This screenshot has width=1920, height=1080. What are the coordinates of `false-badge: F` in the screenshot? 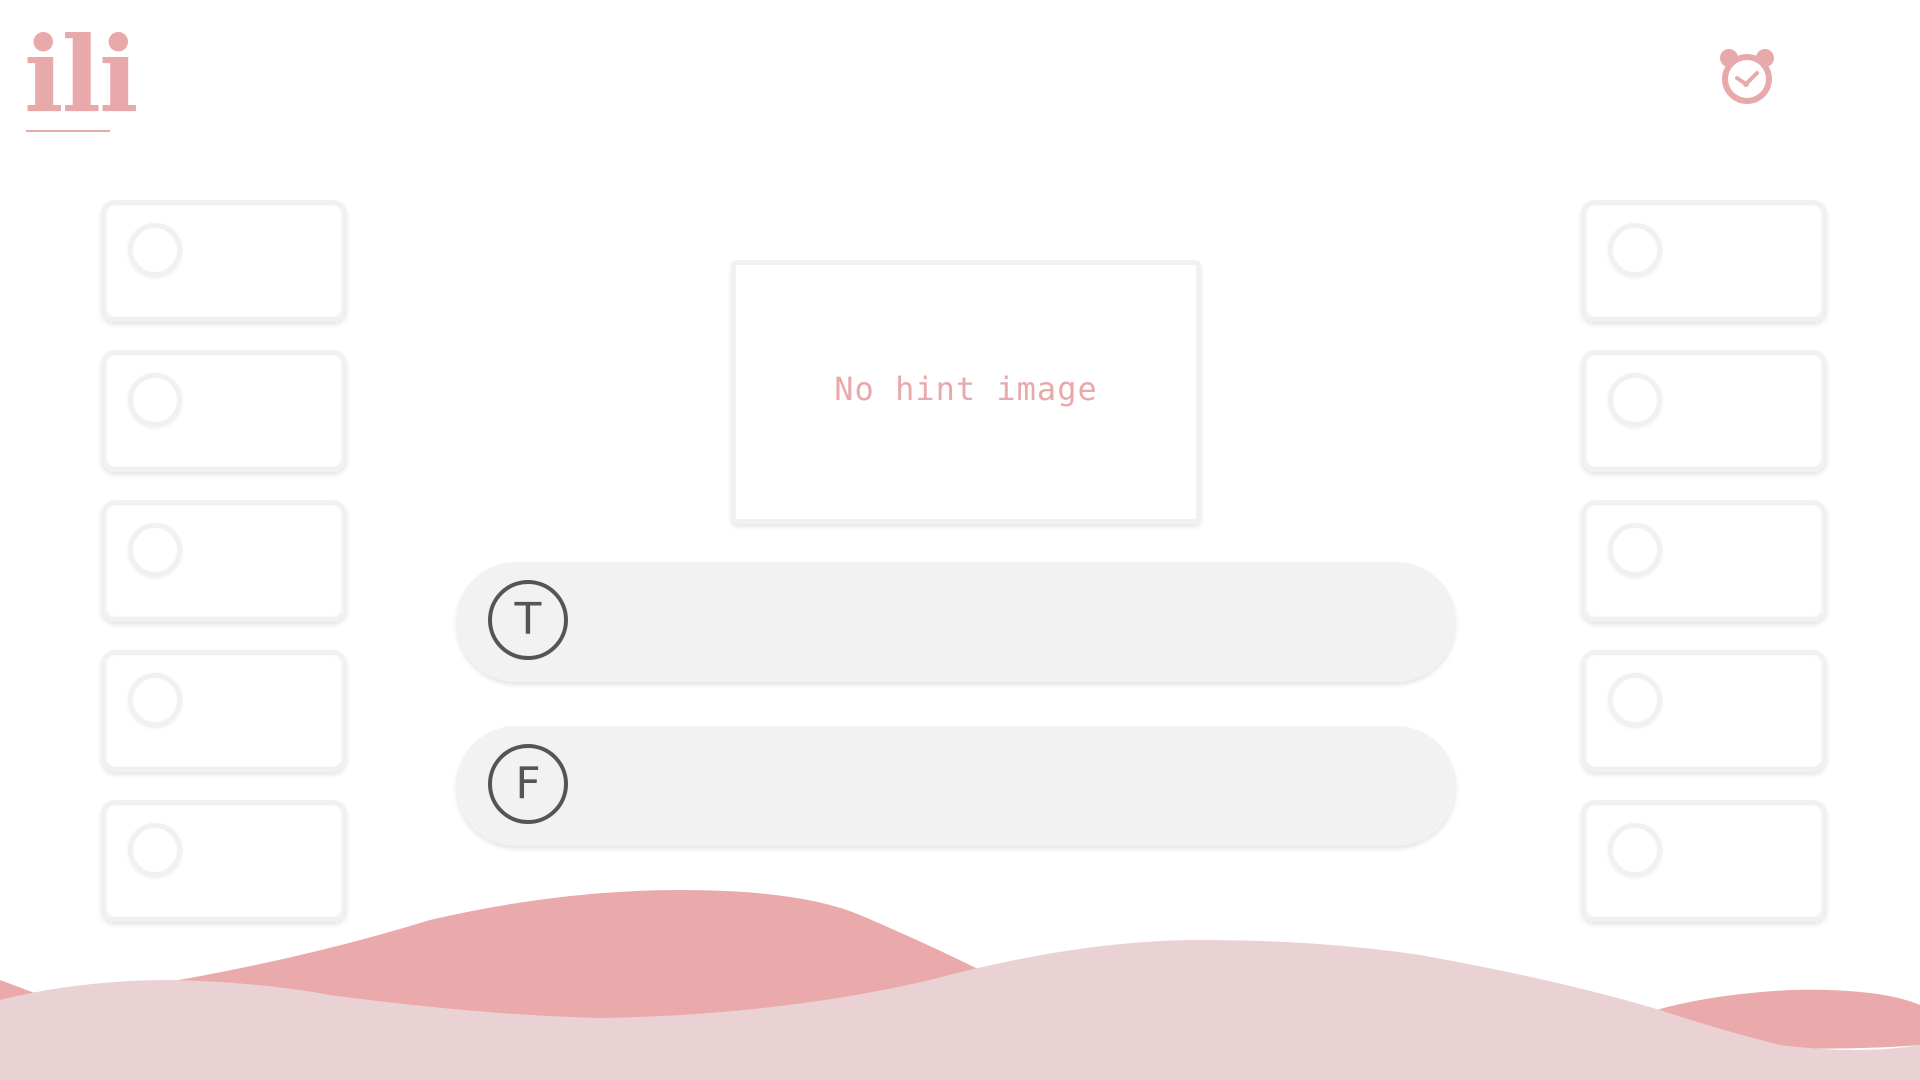 It's located at (528, 784).